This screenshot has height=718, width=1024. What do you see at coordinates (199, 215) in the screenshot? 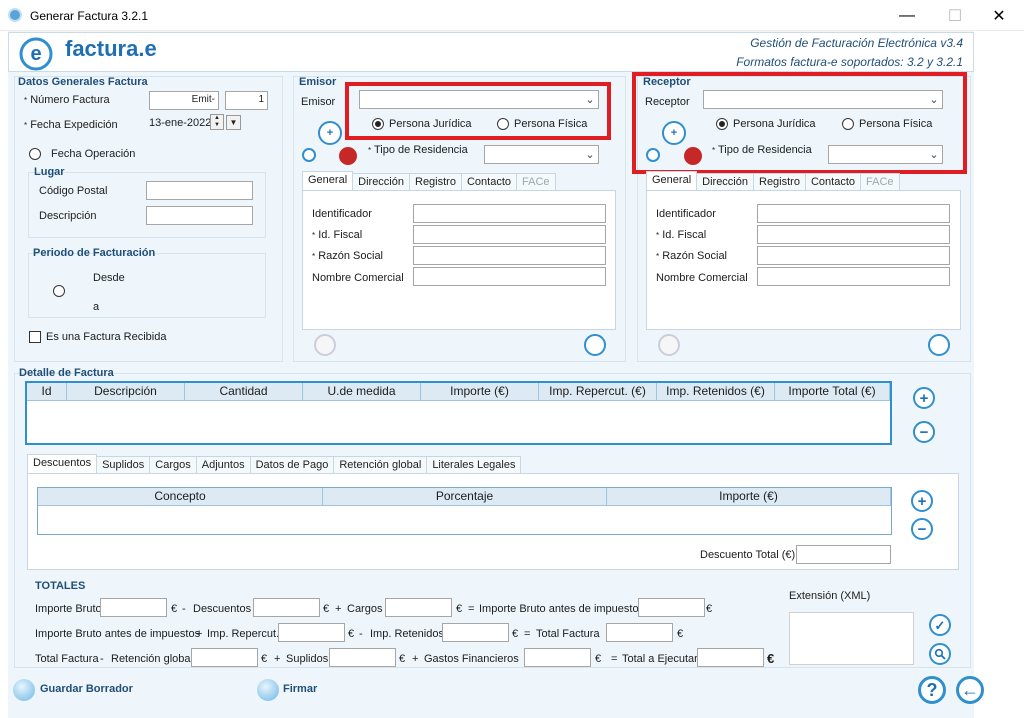
I see `lugar-descripcion-input` at bounding box center [199, 215].